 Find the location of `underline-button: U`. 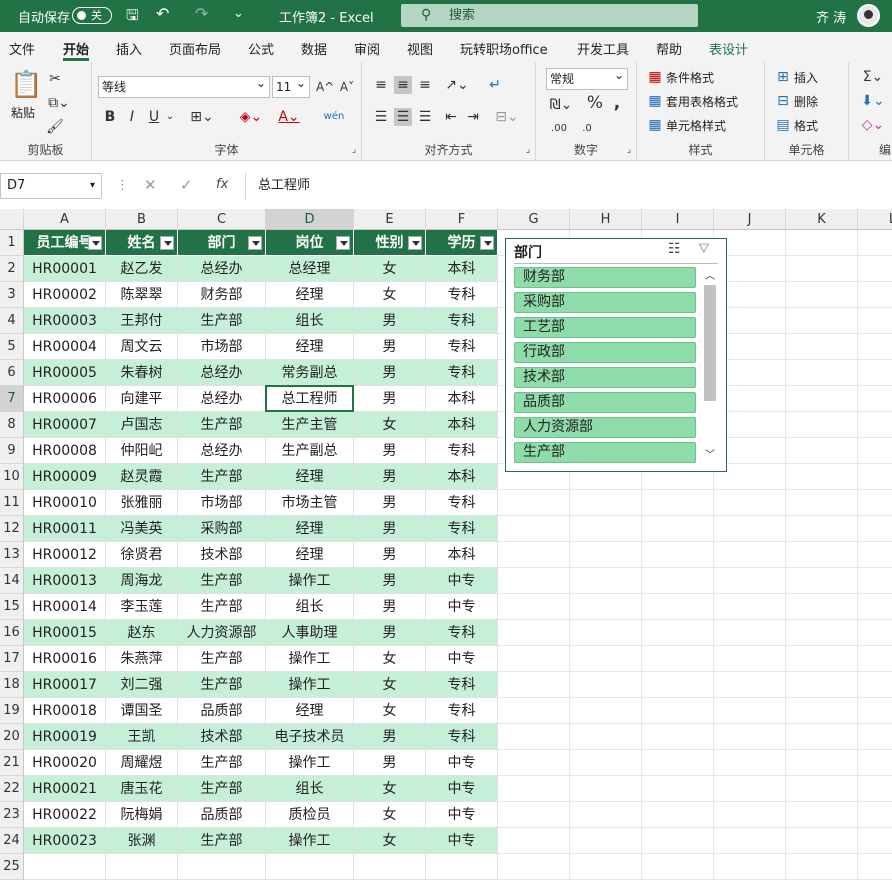

underline-button: U is located at coordinates (154, 117).